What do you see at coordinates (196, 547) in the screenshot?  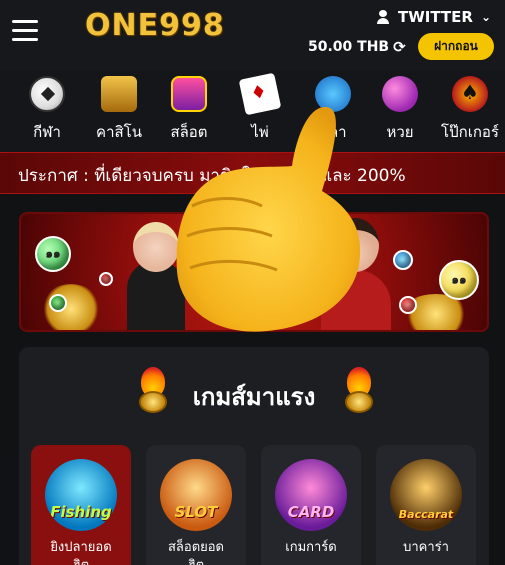 I see `game-label-line1: สล็อตยอด` at bounding box center [196, 547].